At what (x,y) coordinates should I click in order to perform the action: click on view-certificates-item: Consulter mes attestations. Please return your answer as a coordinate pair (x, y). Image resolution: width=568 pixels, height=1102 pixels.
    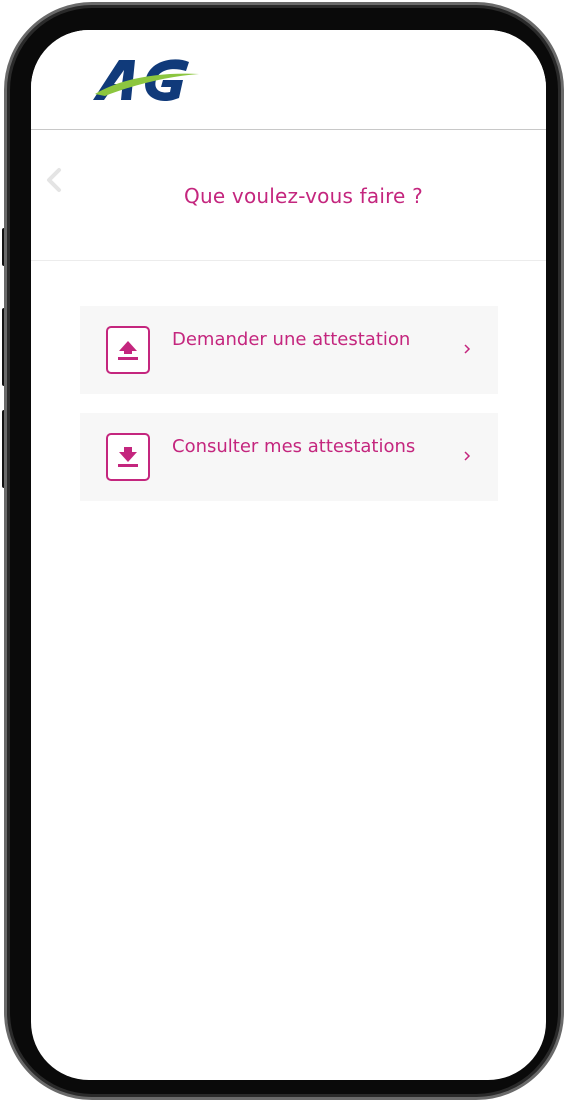
    Looking at the image, I should click on (289, 457).